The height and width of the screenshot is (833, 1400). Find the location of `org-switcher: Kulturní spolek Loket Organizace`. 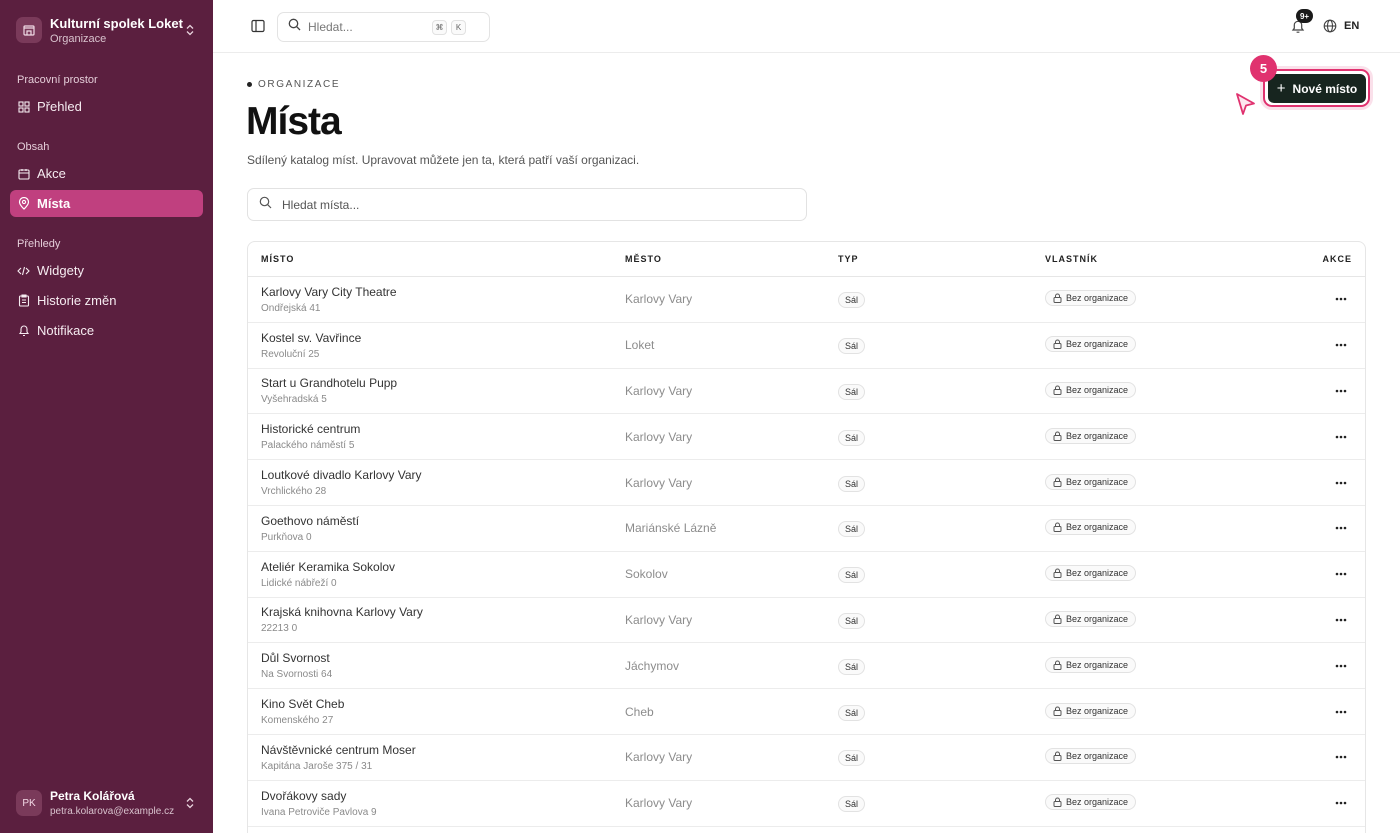

org-switcher: Kulturní spolek Loket Organizace is located at coordinates (106, 30).